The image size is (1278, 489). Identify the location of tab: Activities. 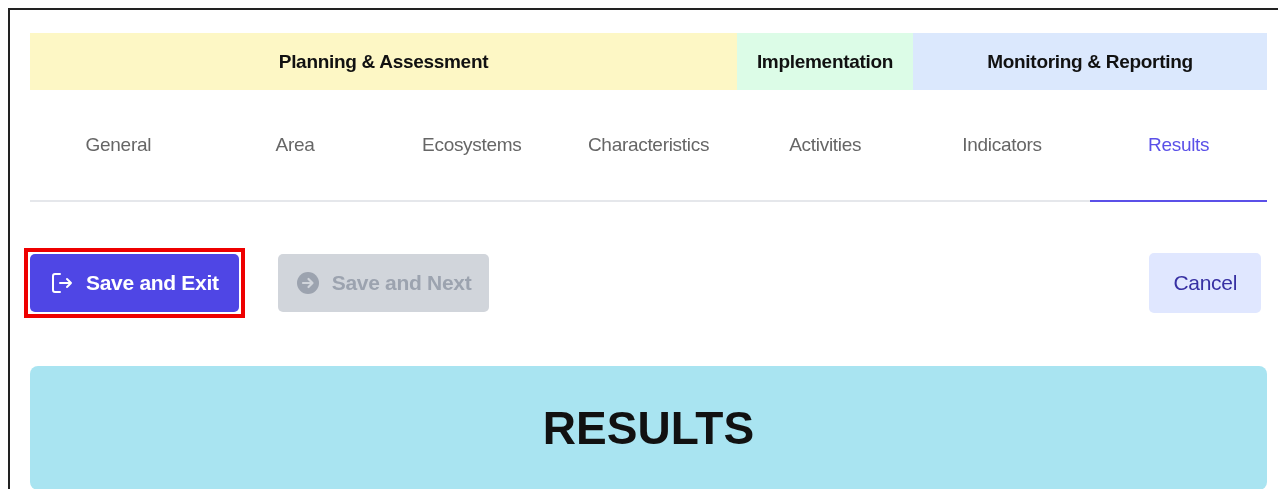
(825, 146).